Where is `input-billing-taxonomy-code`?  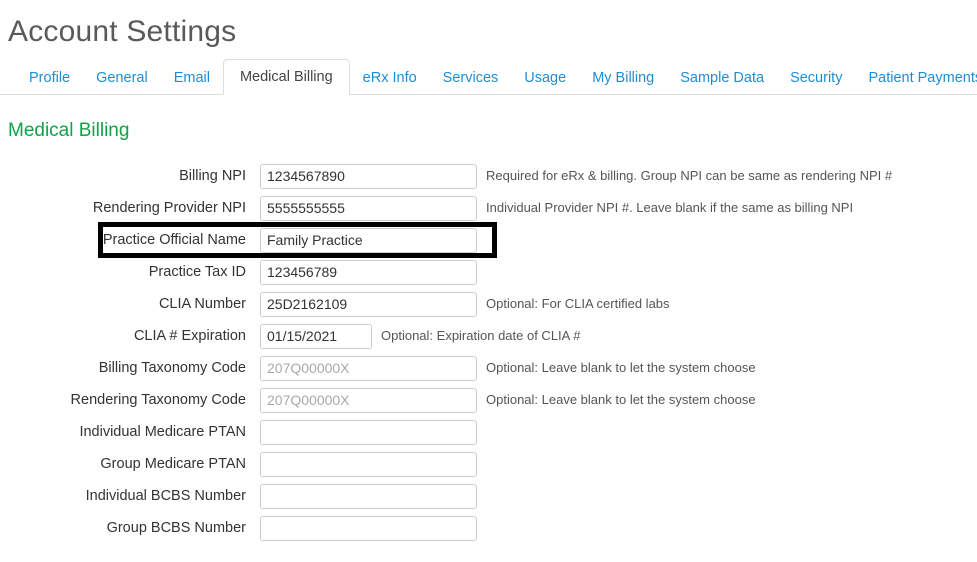
input-billing-taxonomy-code is located at coordinates (368, 368).